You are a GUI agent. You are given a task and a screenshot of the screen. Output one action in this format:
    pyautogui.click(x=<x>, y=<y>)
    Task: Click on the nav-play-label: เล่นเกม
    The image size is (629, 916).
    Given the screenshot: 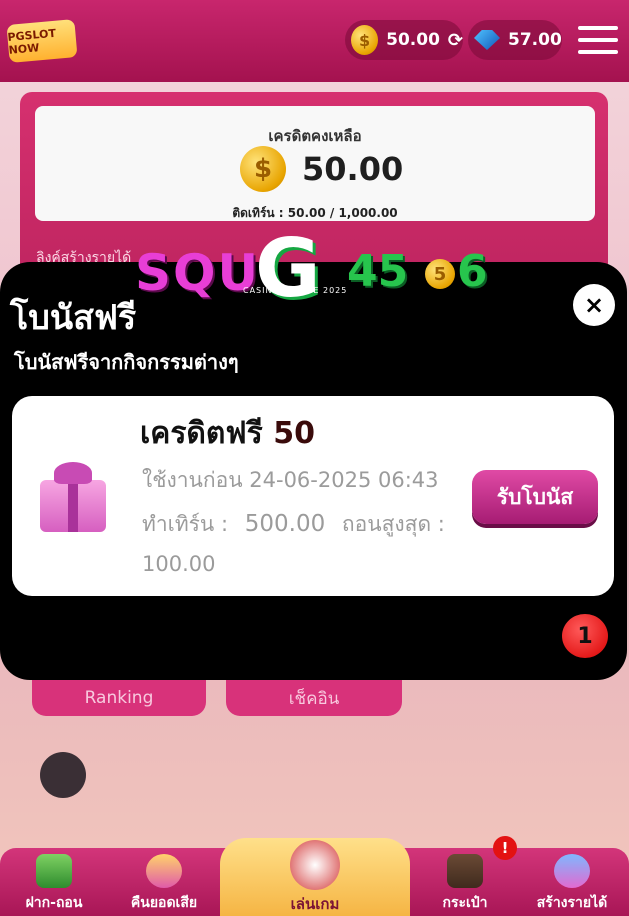 What is the action you would take?
    pyautogui.click(x=315, y=904)
    